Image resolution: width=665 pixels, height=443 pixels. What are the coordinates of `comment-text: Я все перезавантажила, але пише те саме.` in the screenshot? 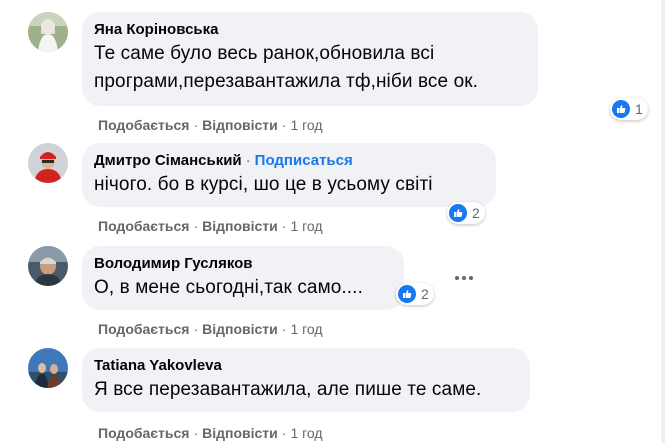 It's located at (288, 389).